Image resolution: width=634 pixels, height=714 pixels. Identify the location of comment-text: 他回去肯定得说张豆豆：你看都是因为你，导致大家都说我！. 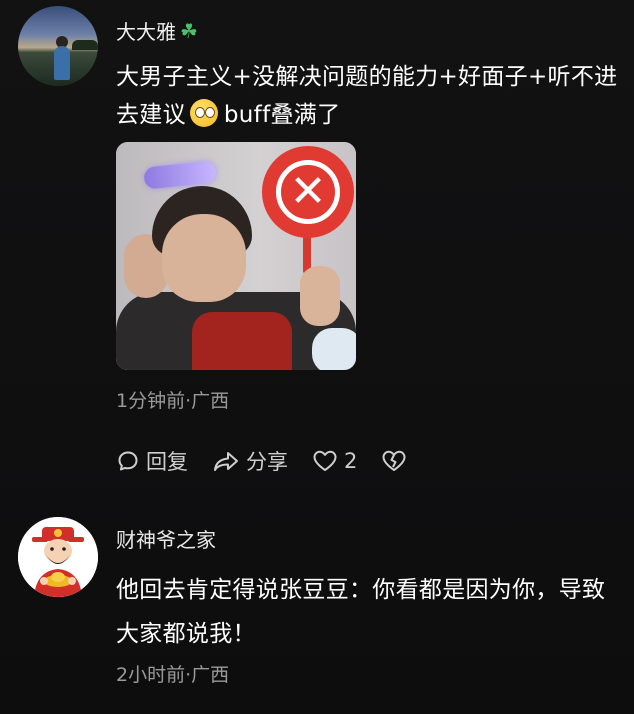
(361, 612).